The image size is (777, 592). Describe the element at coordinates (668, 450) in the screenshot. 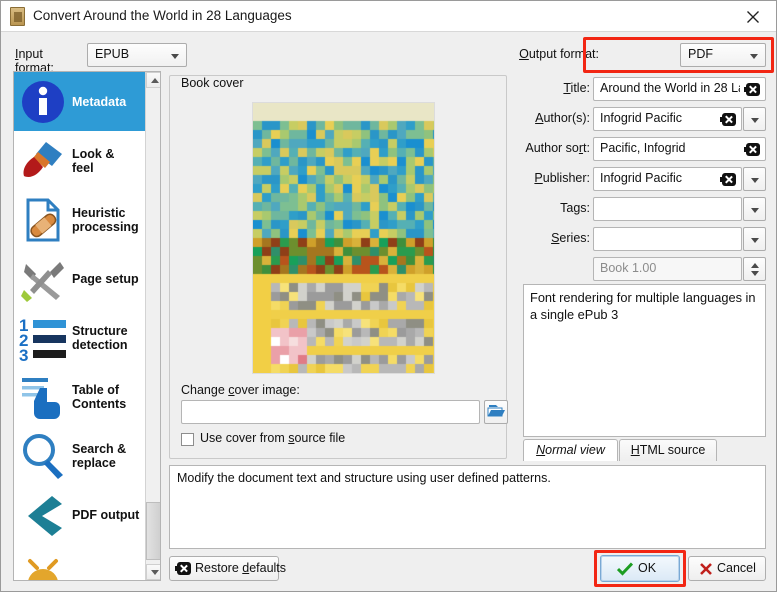

I see `tab-html-source: HTML source` at that location.